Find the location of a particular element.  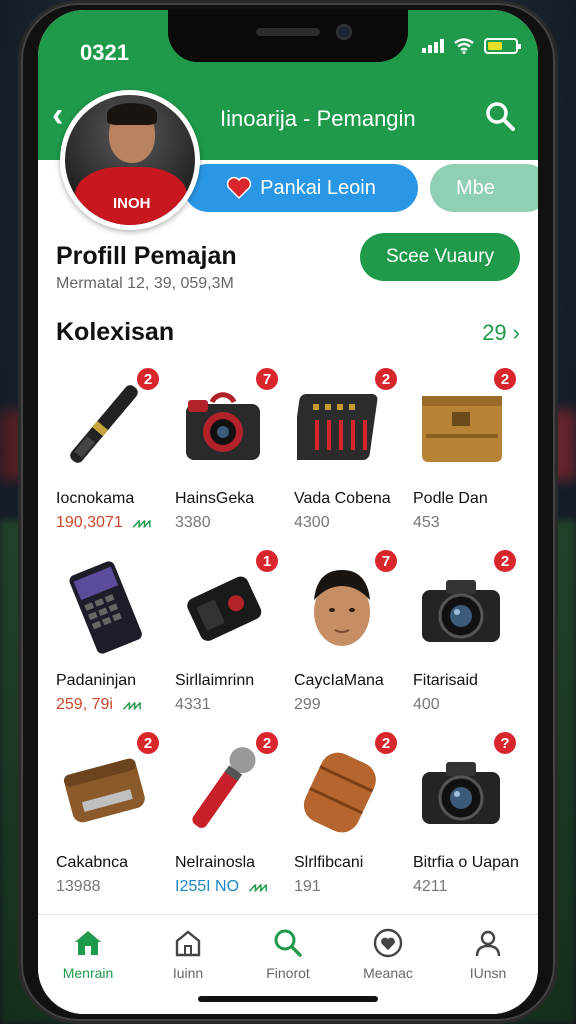

nav-item-0: Menrain is located at coordinates (88, 953).